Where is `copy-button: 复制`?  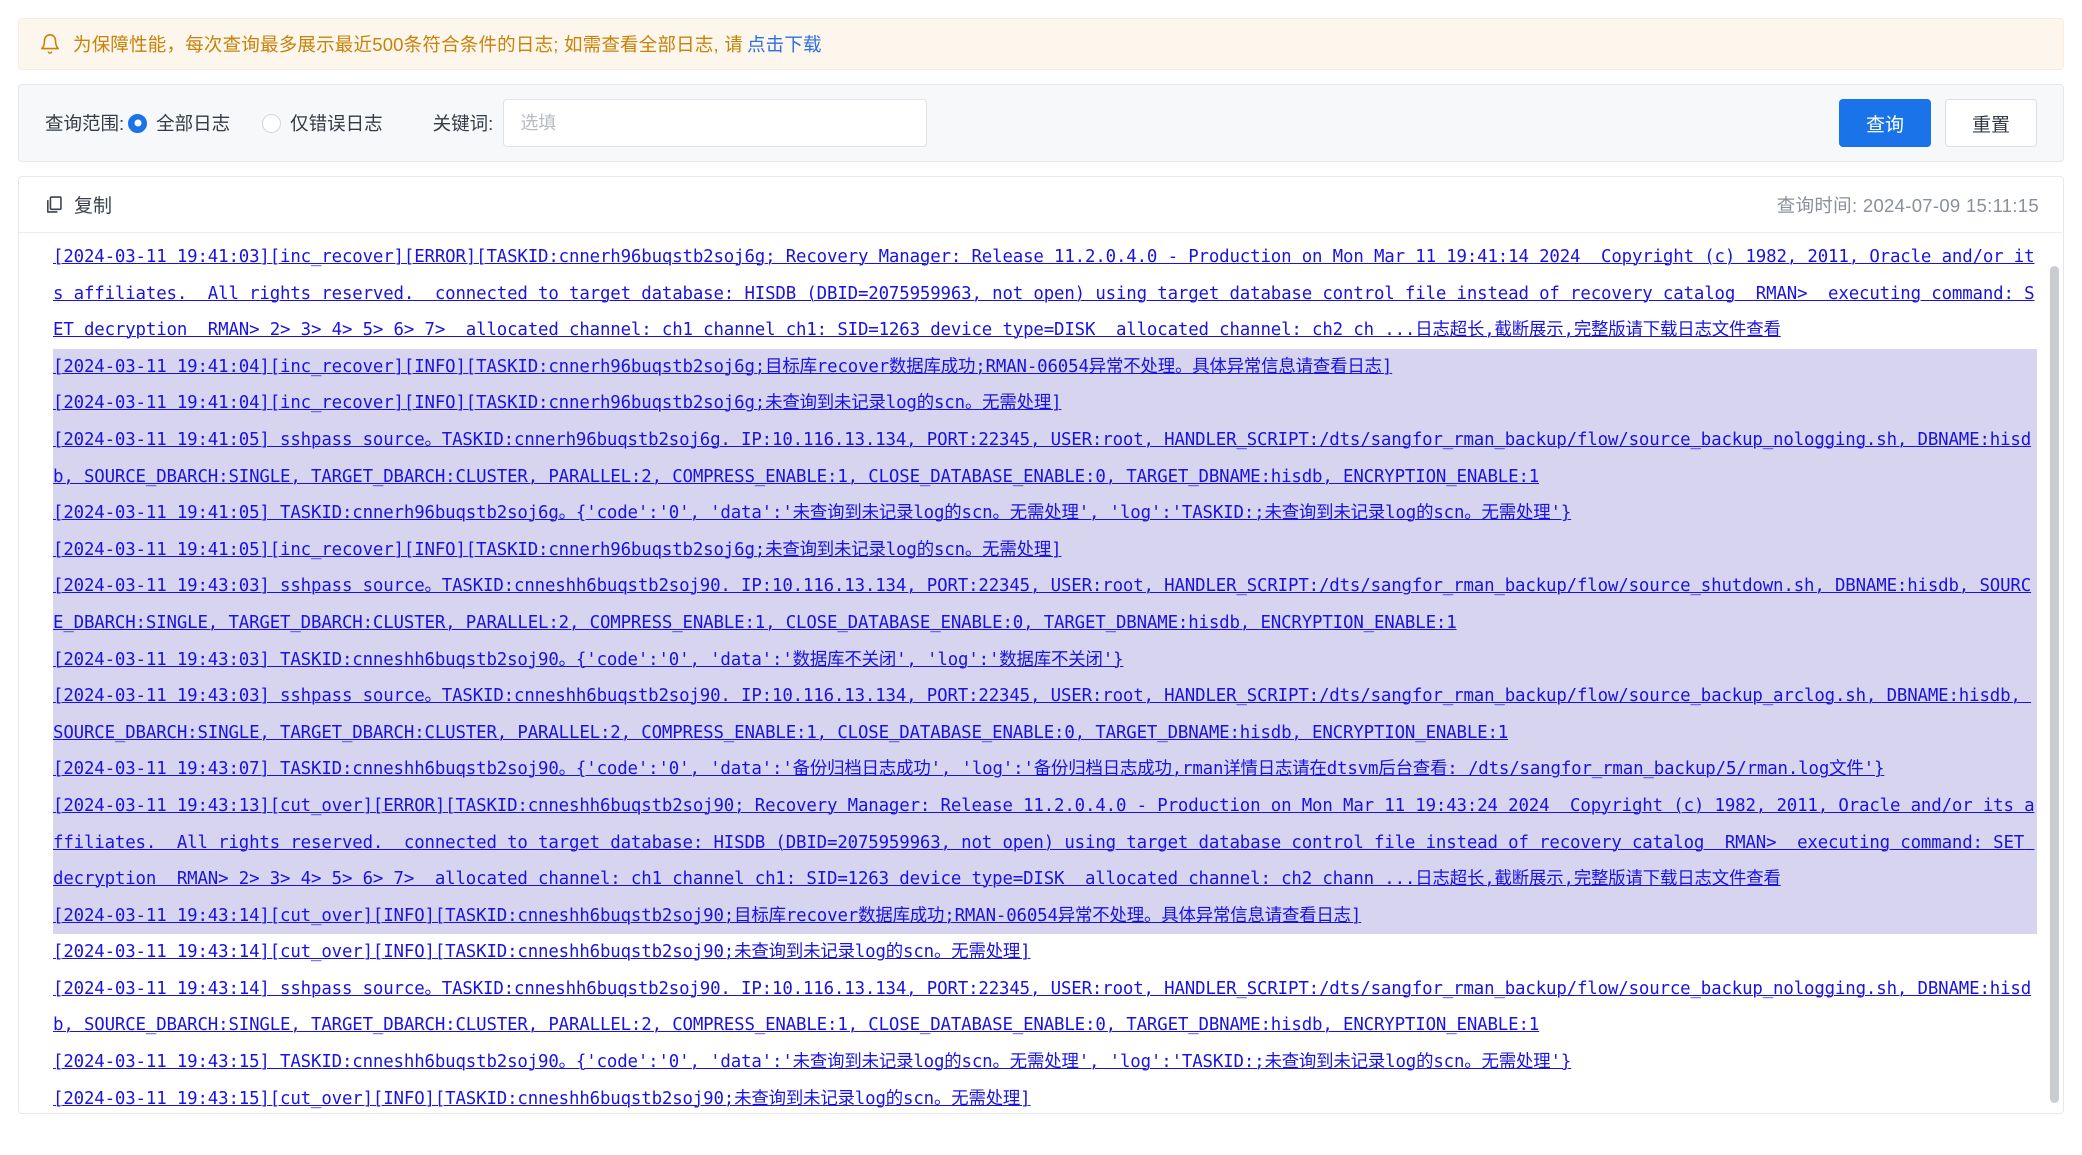
copy-button: 复制 is located at coordinates (77, 204).